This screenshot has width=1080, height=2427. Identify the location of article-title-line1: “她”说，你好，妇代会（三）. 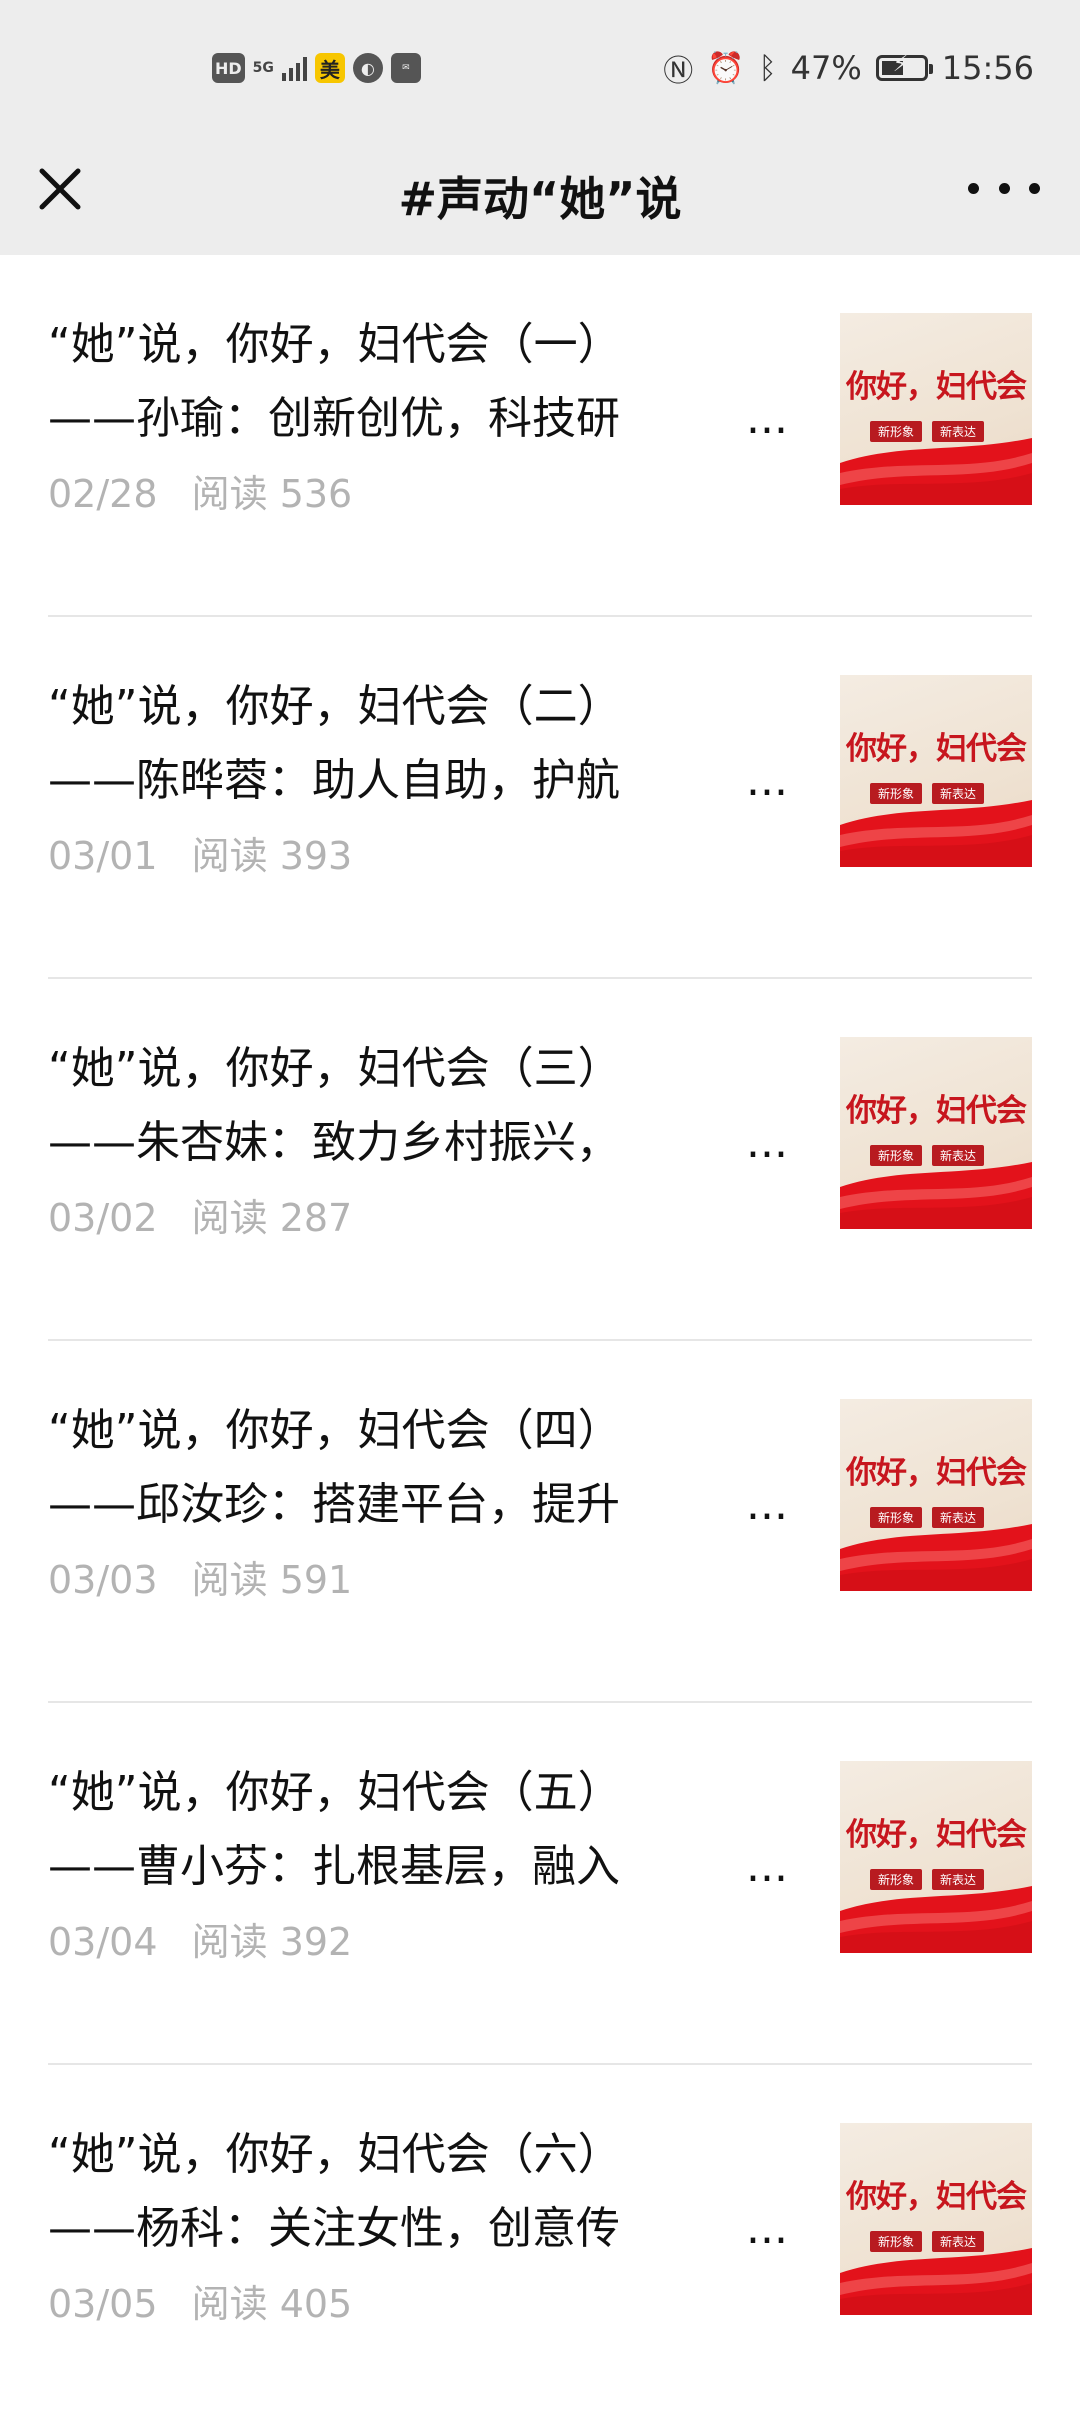
(335, 1068).